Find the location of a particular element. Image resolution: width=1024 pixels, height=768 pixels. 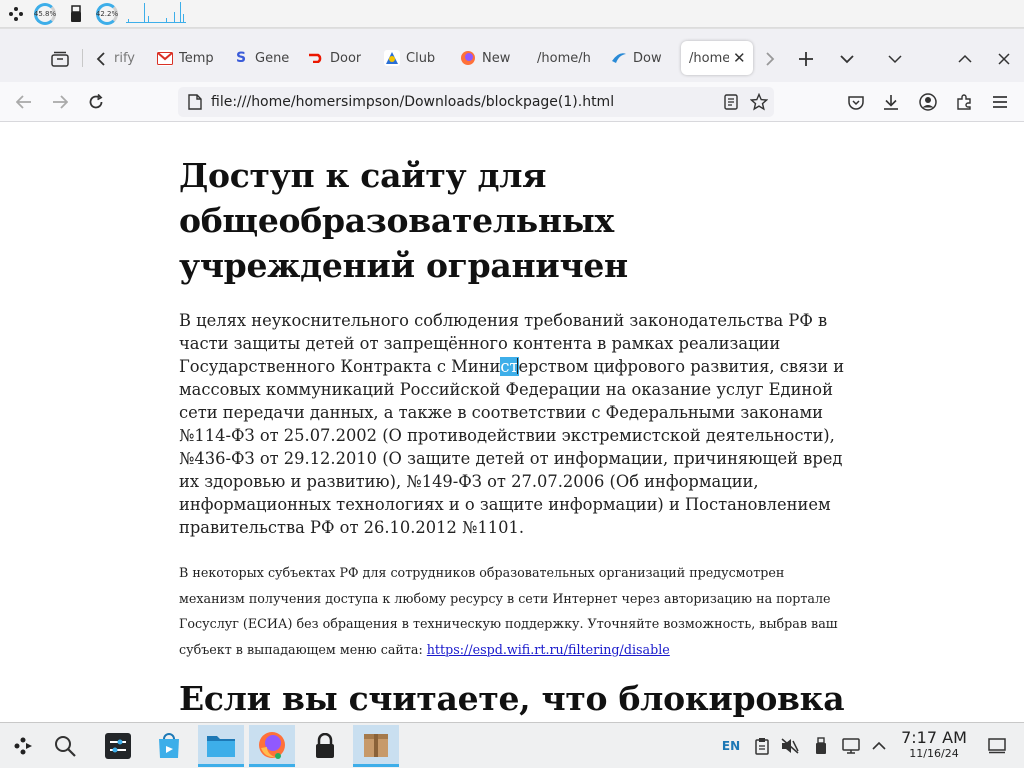

s-icon: S is located at coordinates (241, 58).